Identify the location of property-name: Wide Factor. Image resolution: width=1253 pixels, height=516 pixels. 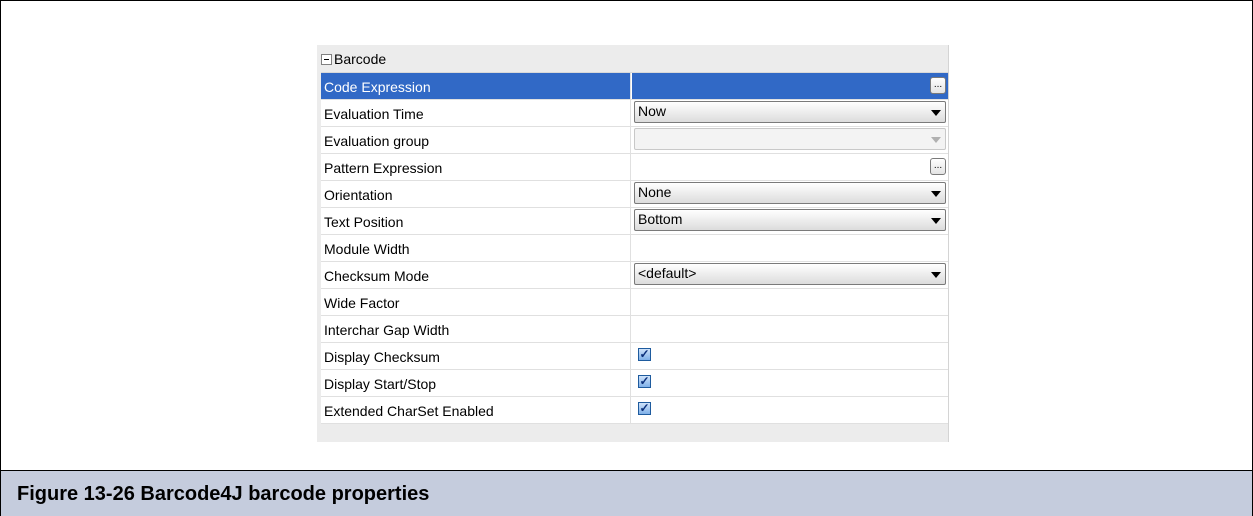
(476, 302).